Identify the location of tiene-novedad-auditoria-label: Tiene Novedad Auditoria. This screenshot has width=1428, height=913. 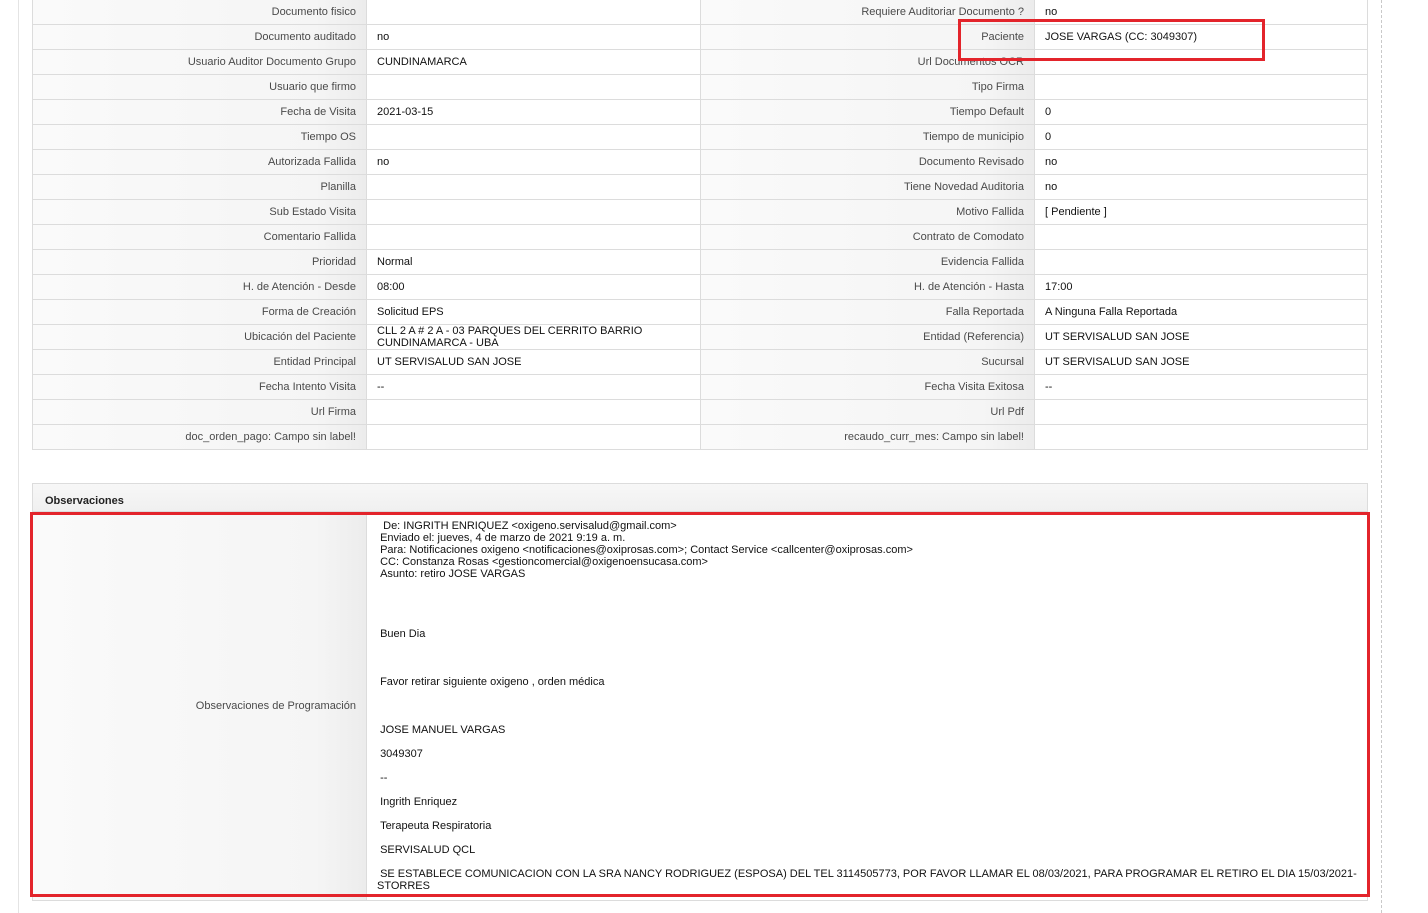
(868, 187).